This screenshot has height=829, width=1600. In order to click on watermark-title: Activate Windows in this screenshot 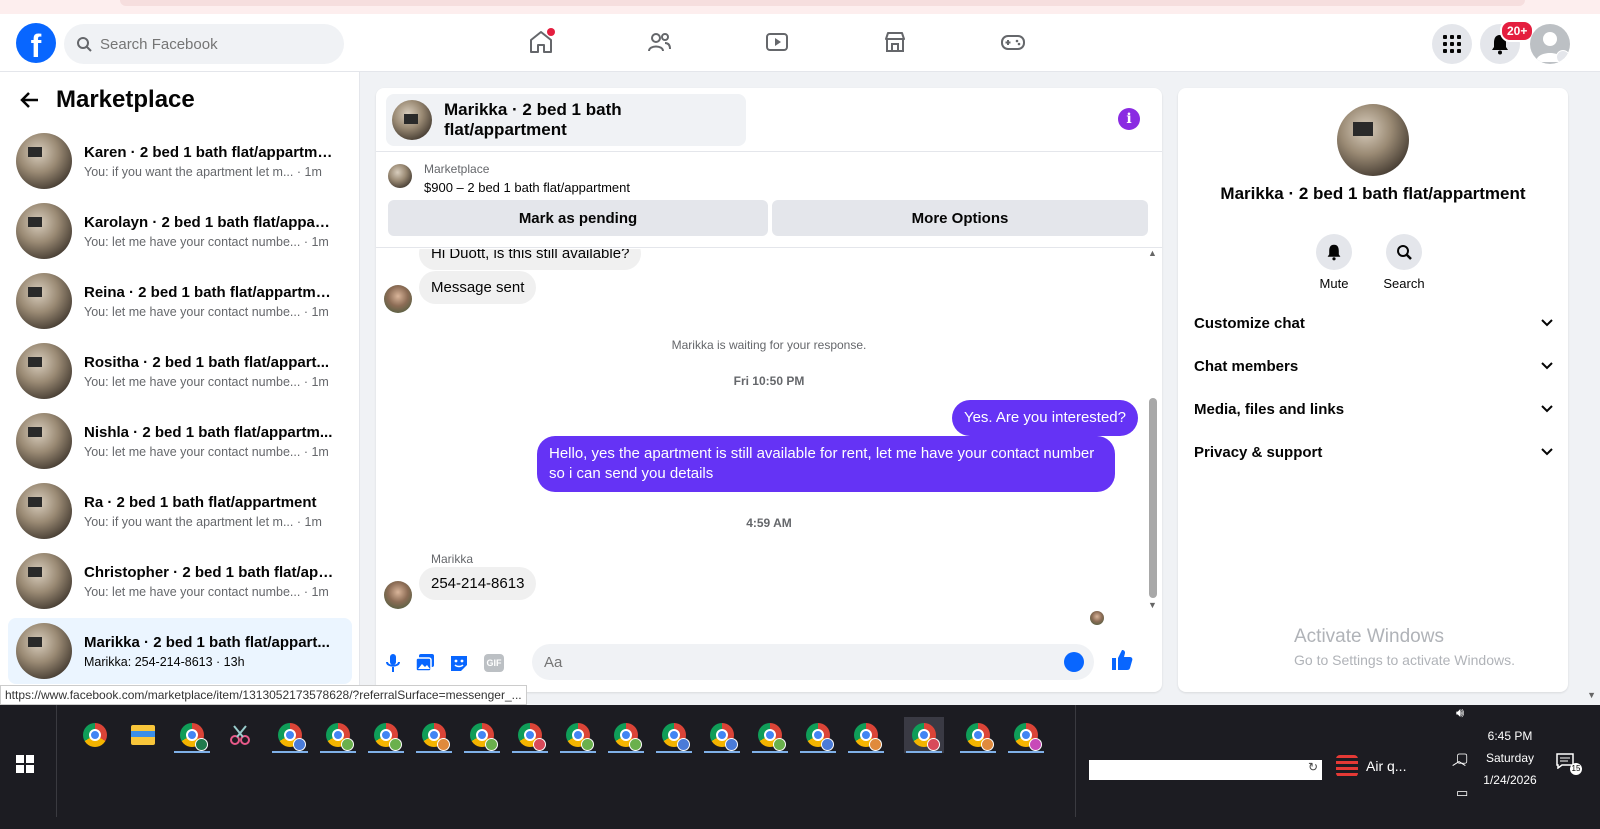, I will do `click(1369, 636)`.